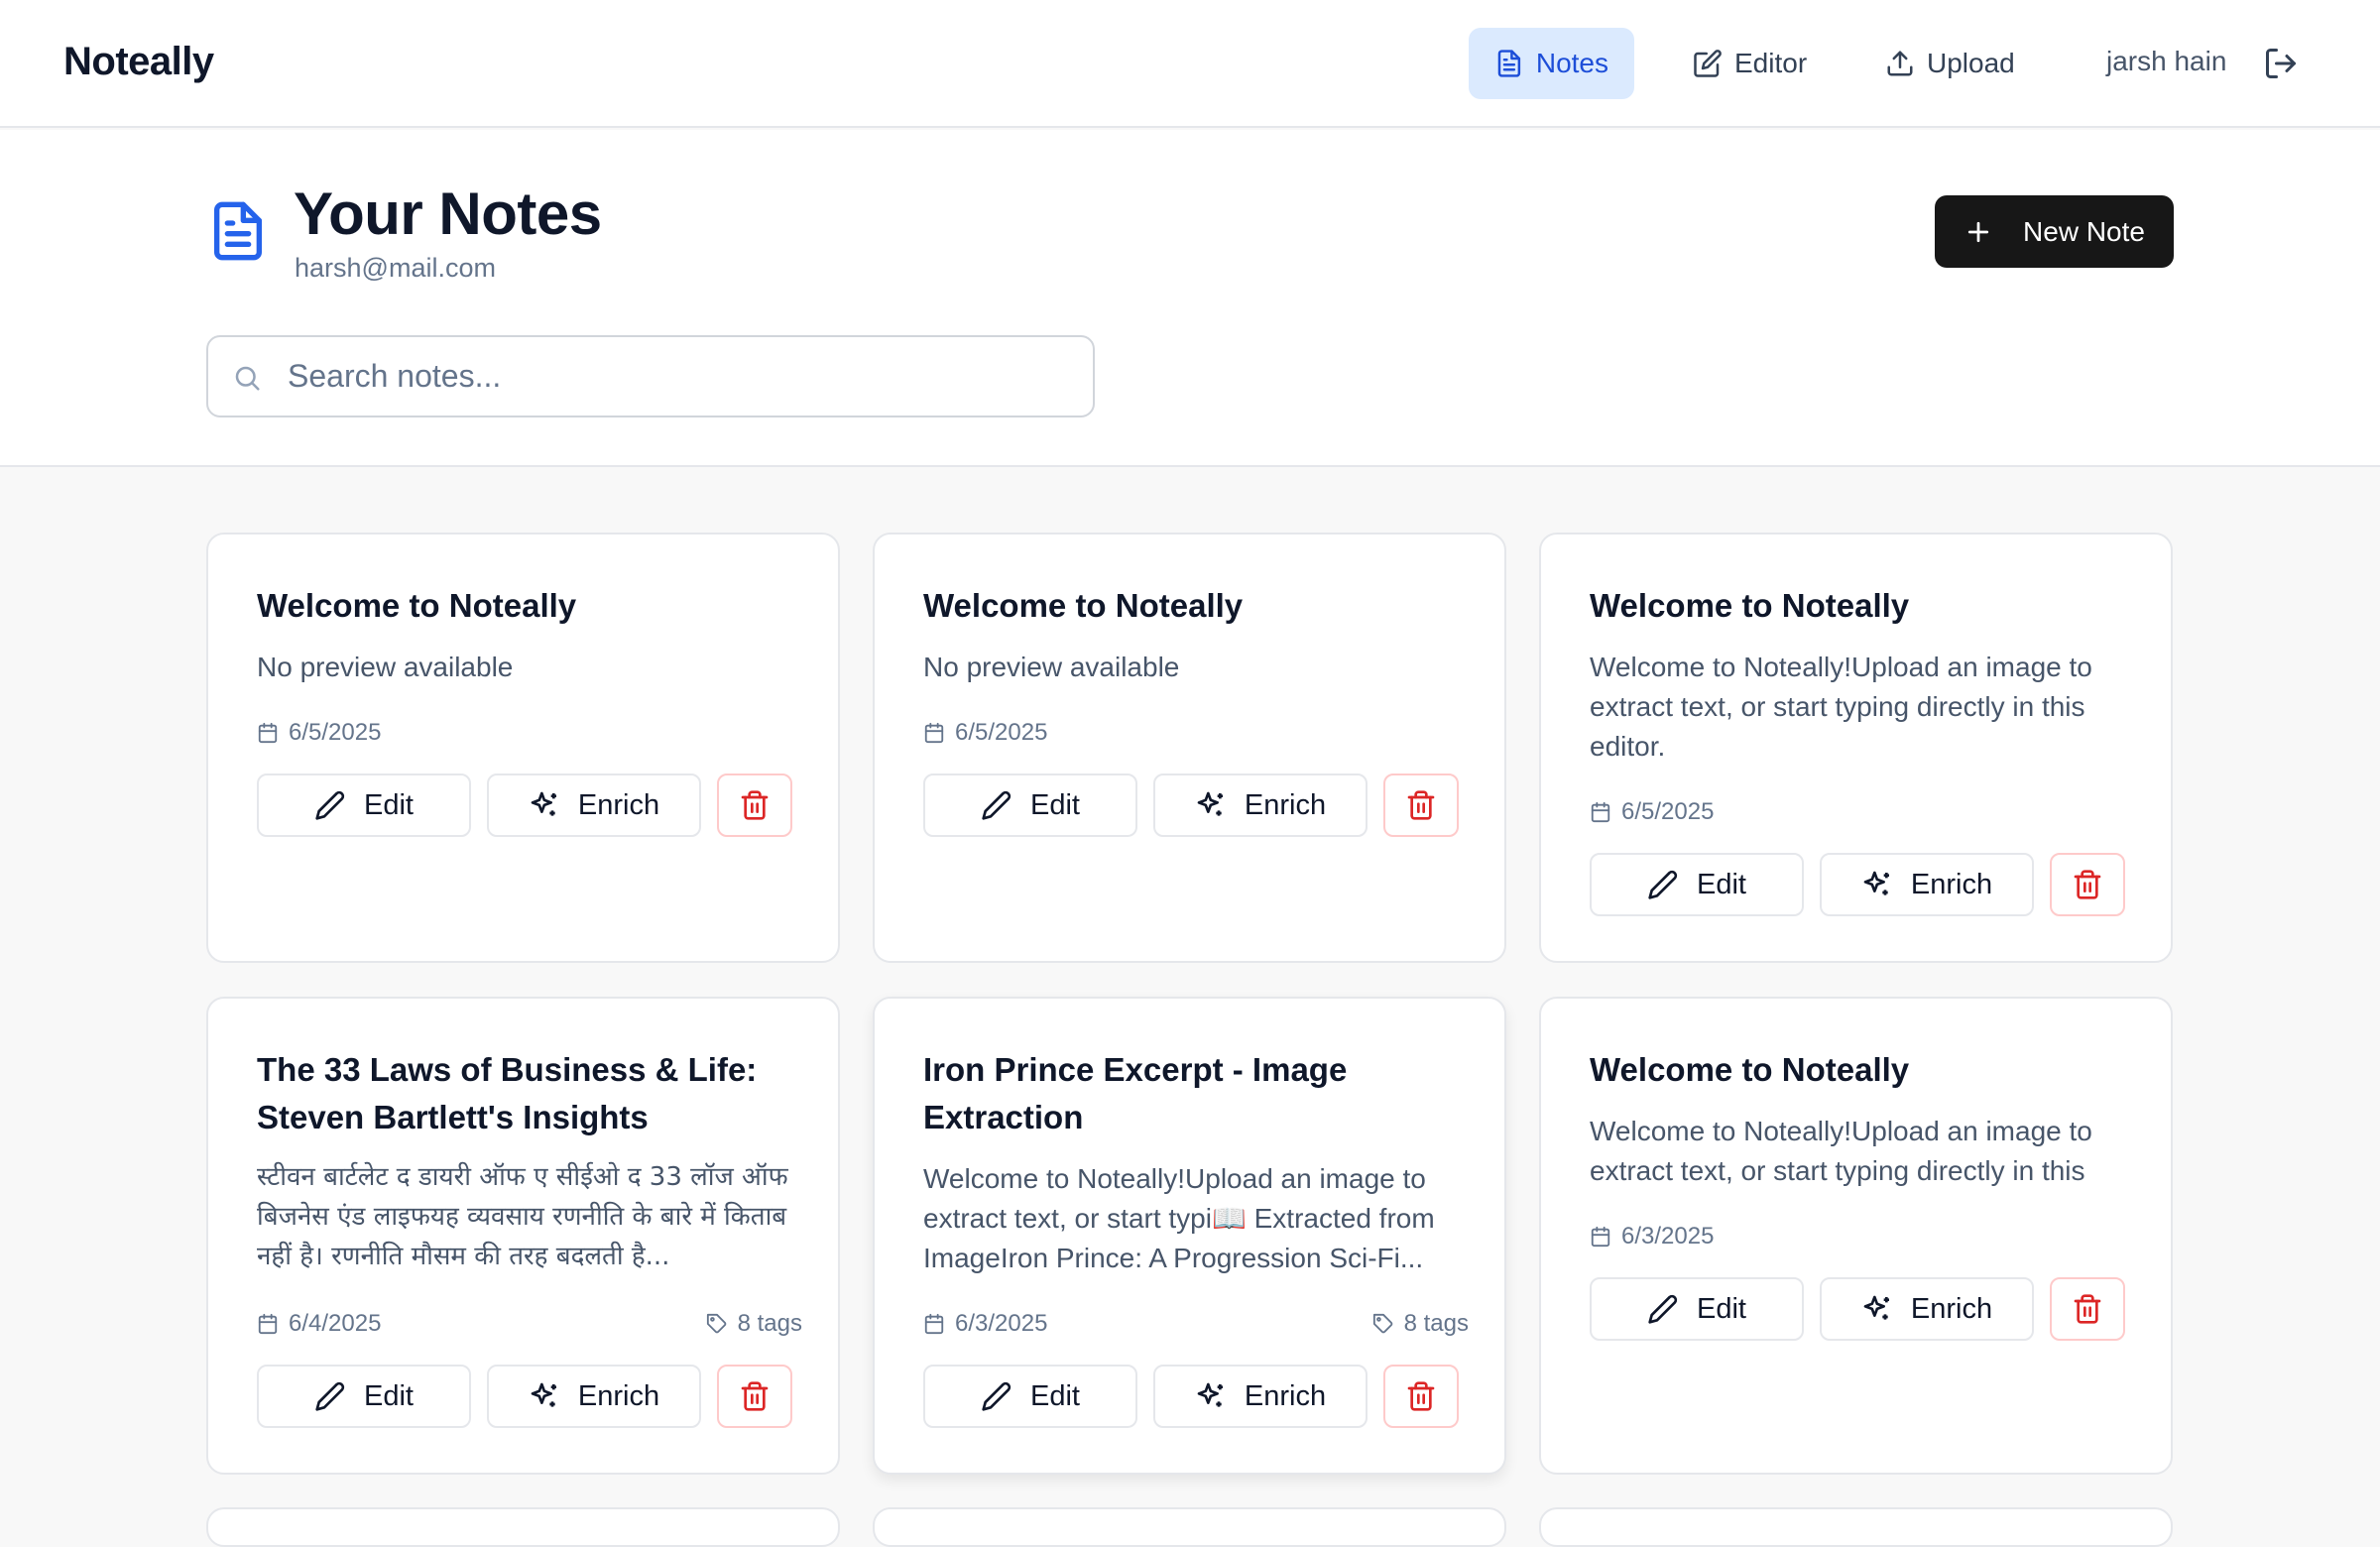 The width and height of the screenshot is (2380, 1547). I want to click on note-meta: 6/3/2025 8 tags, so click(1196, 1326).